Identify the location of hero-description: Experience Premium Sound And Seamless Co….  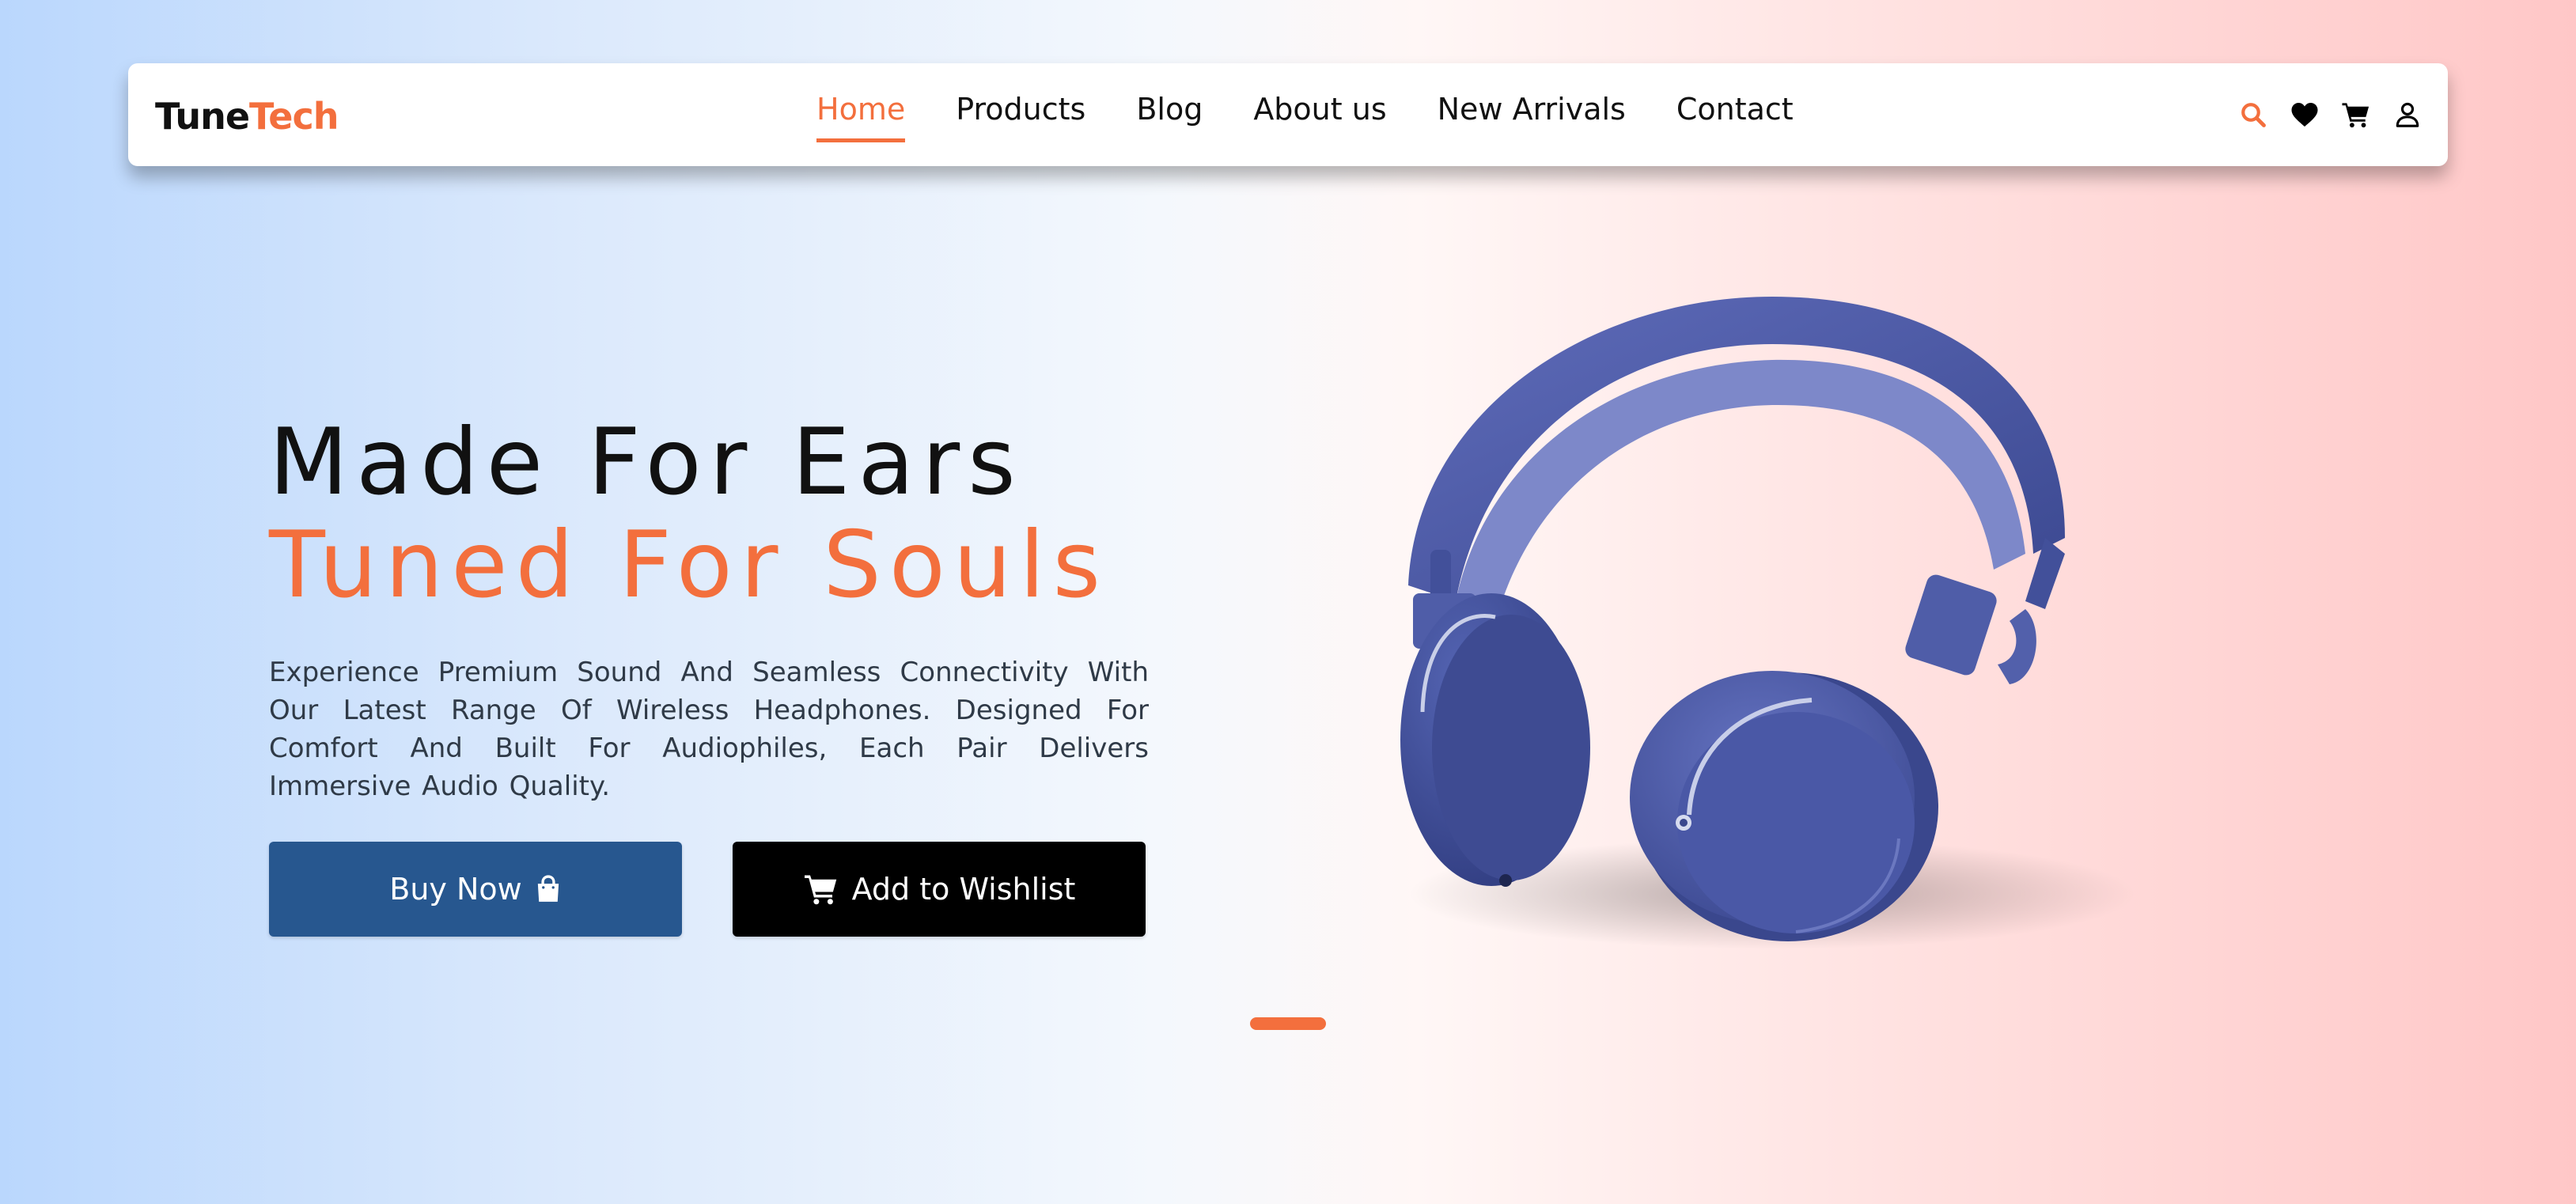
(709, 729).